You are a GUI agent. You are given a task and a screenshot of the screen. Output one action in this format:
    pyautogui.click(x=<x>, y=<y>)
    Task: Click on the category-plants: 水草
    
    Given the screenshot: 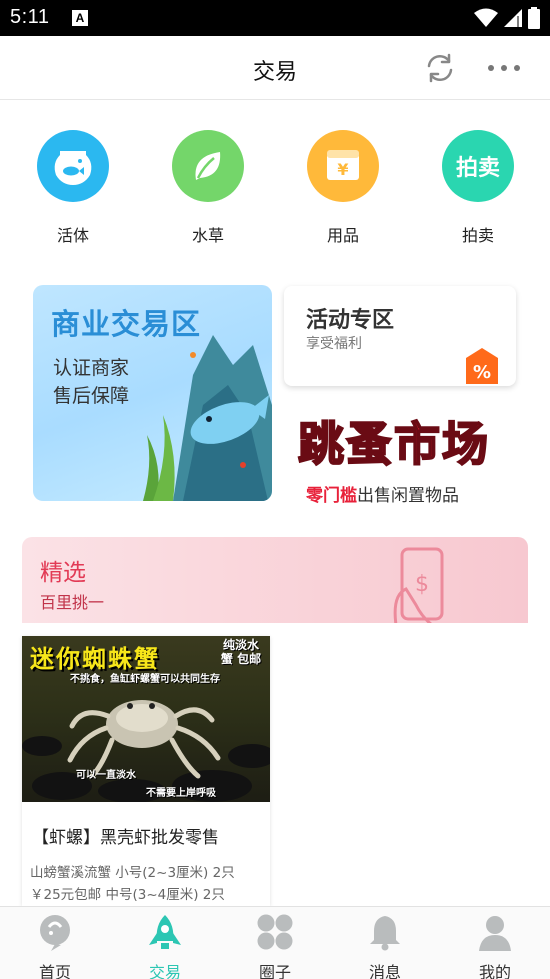 What is the action you would take?
    pyautogui.click(x=208, y=188)
    